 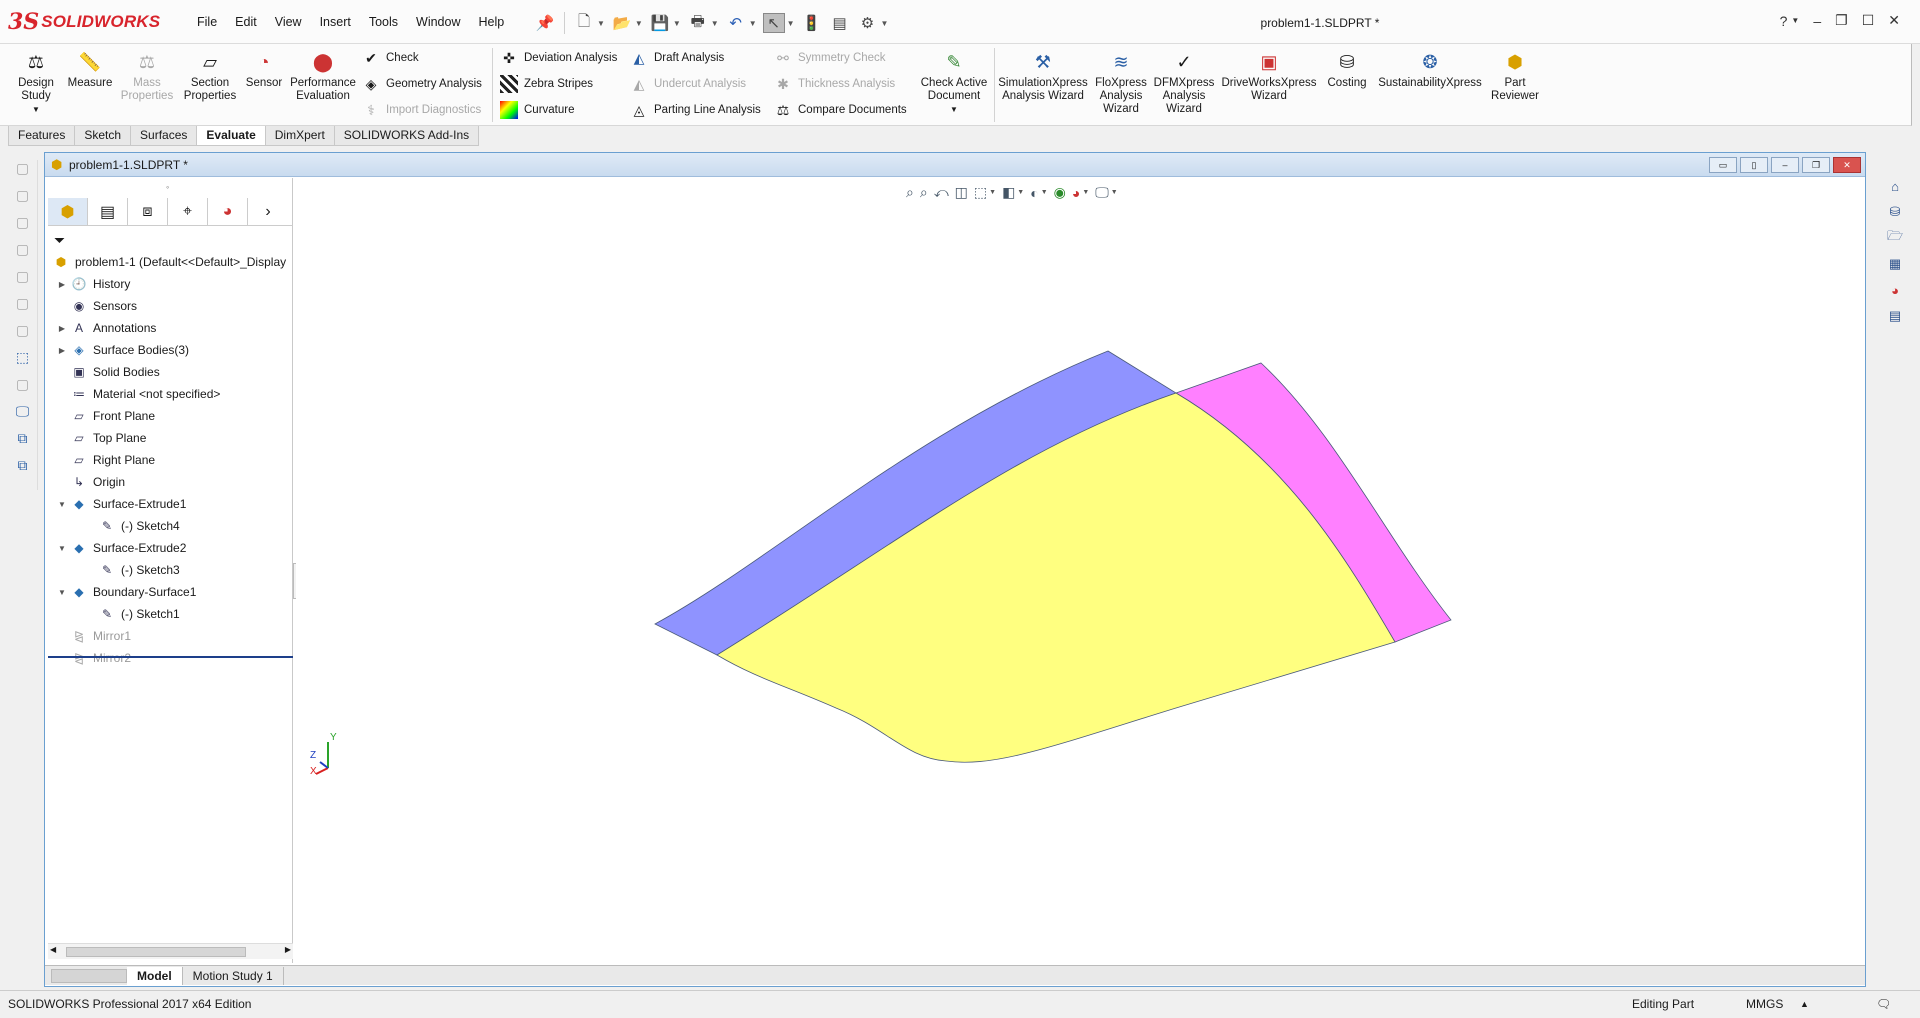 What do you see at coordinates (840, 23) in the screenshot?
I see `file-properties-icon: ▤` at bounding box center [840, 23].